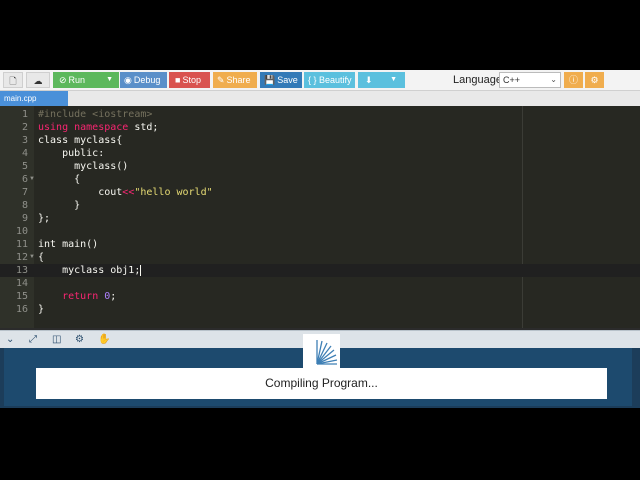 This screenshot has width=640, height=480. What do you see at coordinates (530, 80) in the screenshot?
I see `language-select: C++ ⌄` at bounding box center [530, 80].